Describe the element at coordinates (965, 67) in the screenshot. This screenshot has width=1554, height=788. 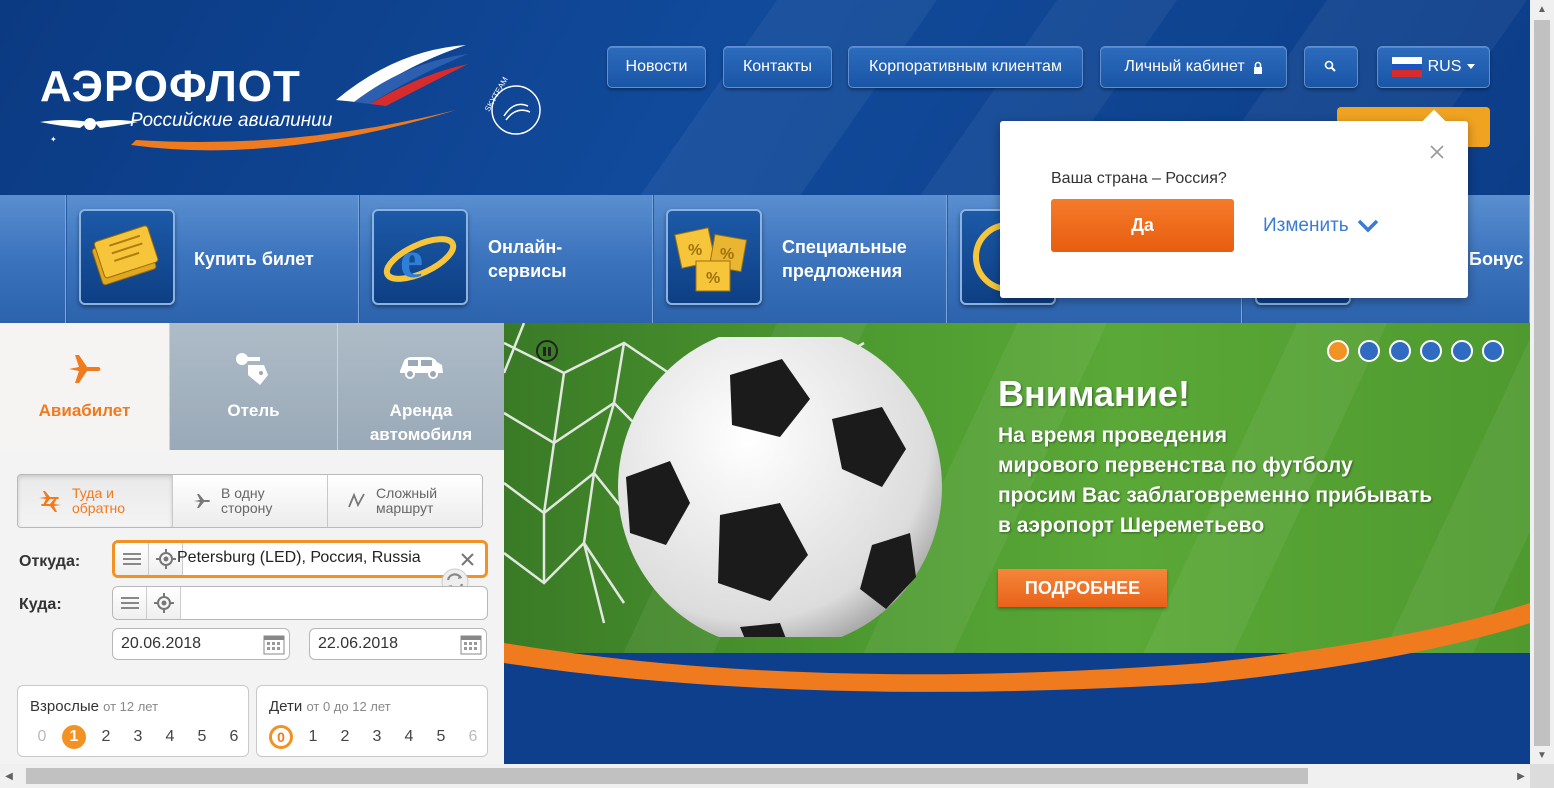
I see `nav-corporate-button: Корпоративным клиентам` at that location.